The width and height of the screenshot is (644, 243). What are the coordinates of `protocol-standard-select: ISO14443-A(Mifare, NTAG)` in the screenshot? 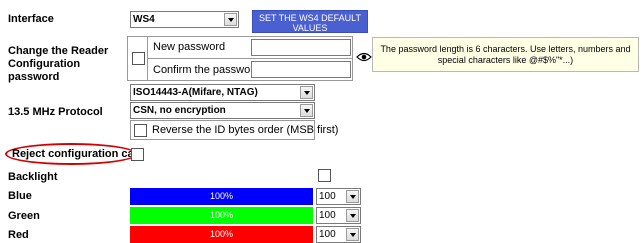 It's located at (222, 92).